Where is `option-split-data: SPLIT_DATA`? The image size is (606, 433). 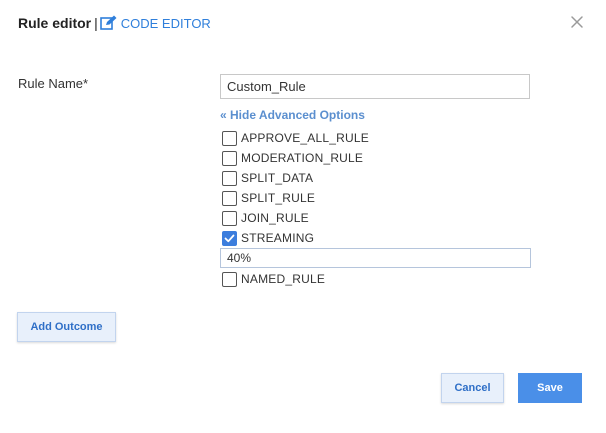
option-split-data: SPLIT_DATA is located at coordinates (376, 178).